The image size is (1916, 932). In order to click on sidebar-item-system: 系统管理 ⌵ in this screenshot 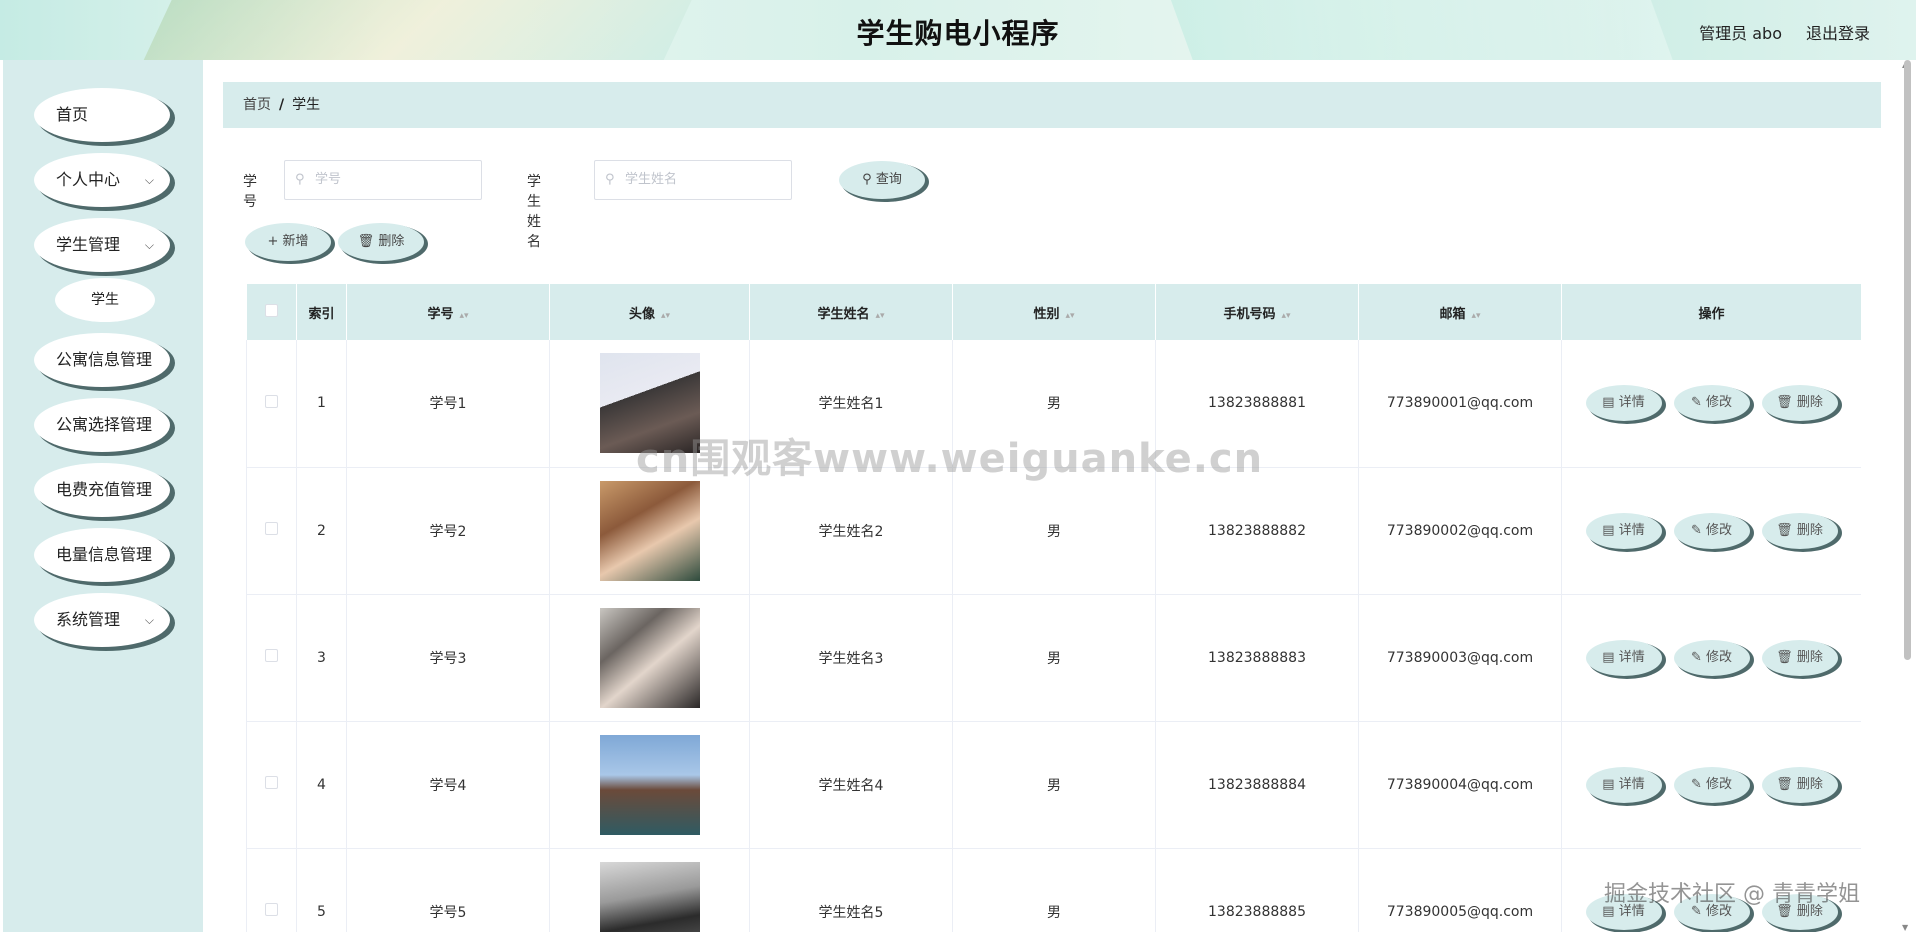, I will do `click(102, 620)`.